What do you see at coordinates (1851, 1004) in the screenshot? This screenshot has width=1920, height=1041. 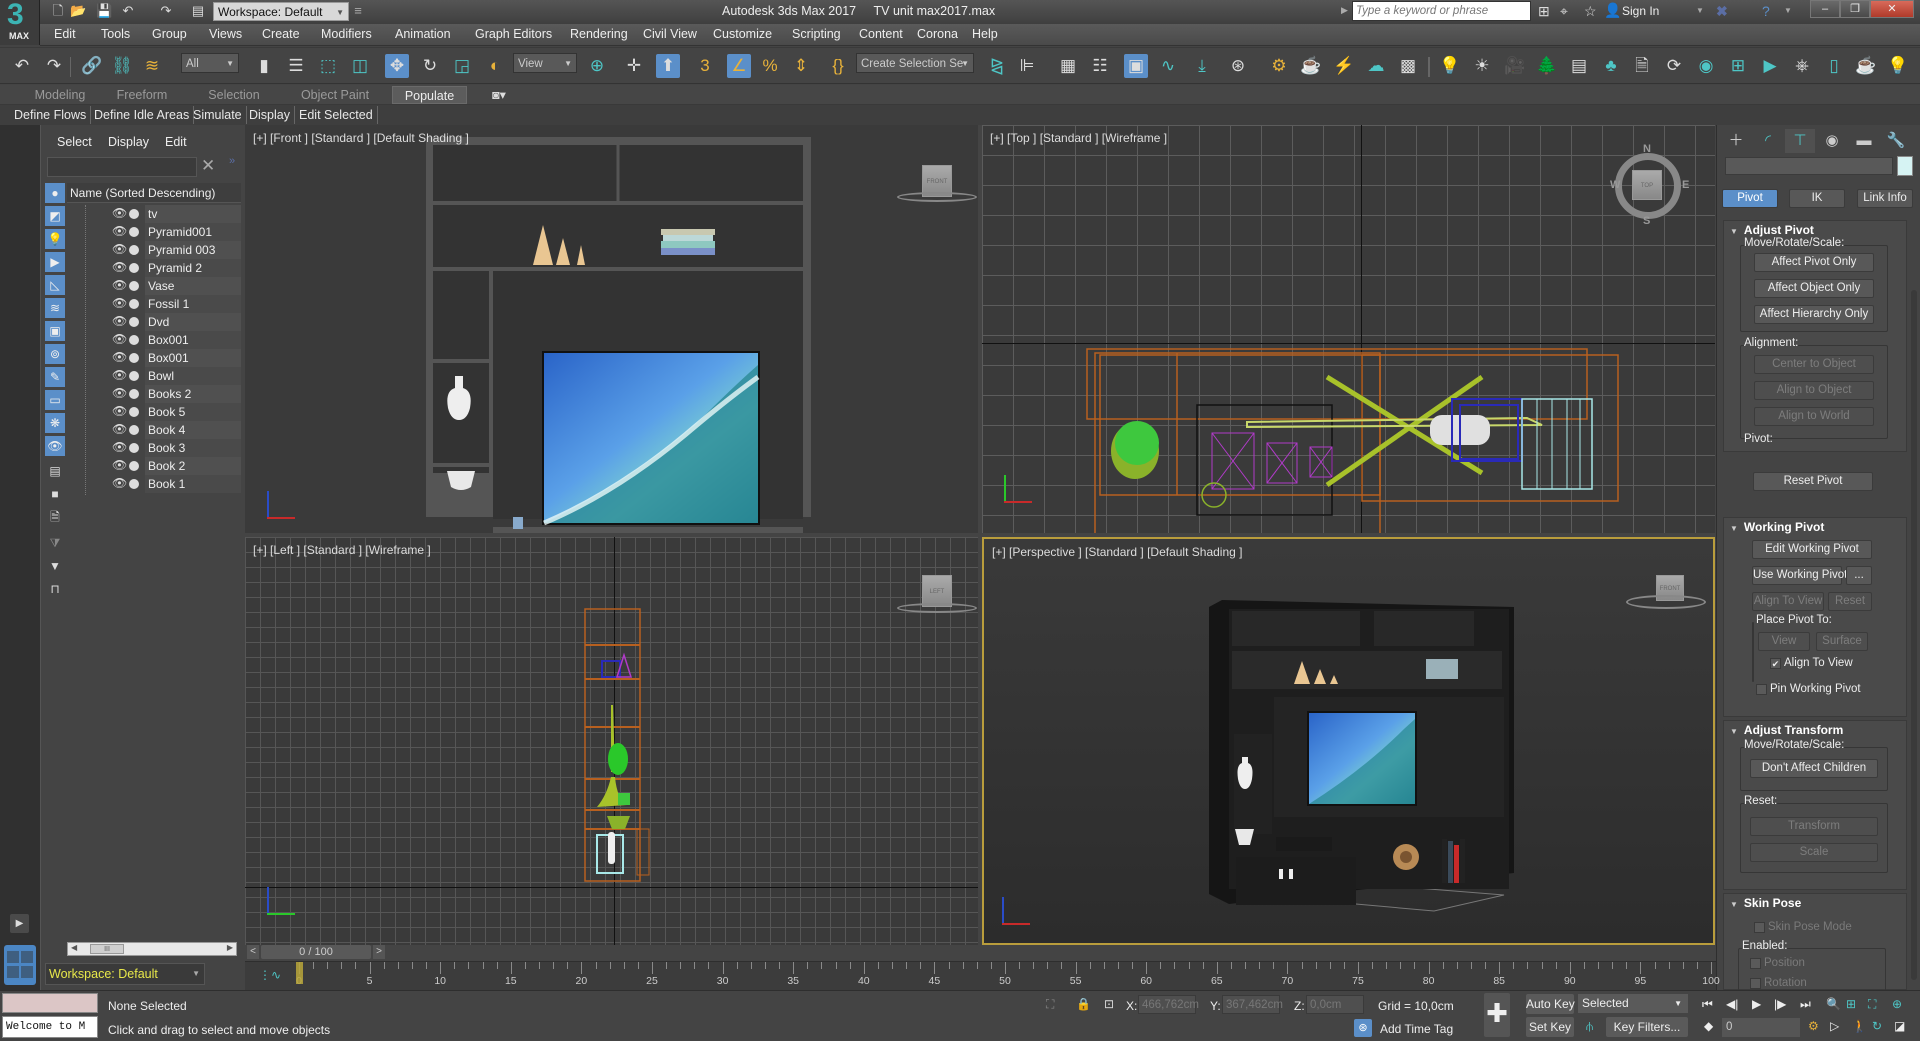 I see `zoom-all-icon: ⊞` at bounding box center [1851, 1004].